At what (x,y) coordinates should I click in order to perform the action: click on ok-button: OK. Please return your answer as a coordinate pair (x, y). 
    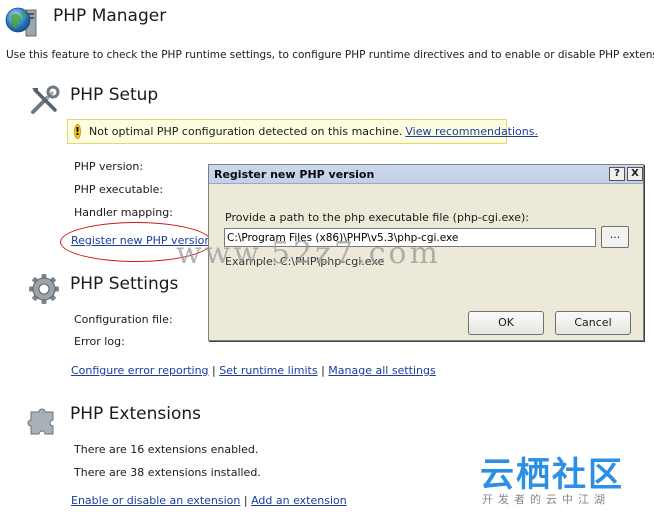
    Looking at the image, I should click on (506, 323).